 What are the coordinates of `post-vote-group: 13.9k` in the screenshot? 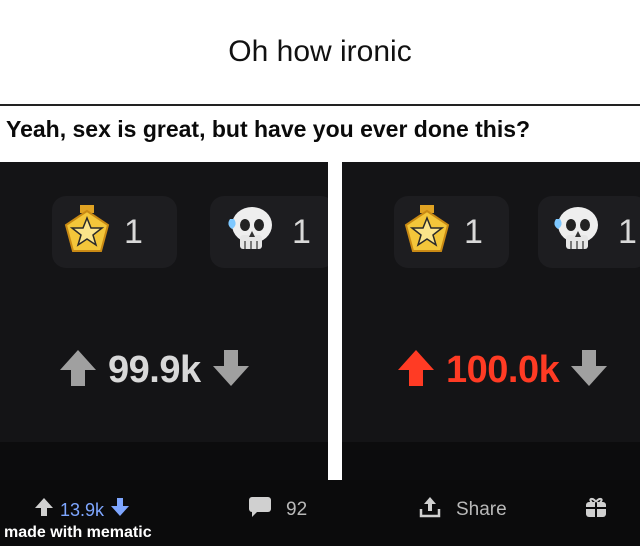 It's located at (82, 510).